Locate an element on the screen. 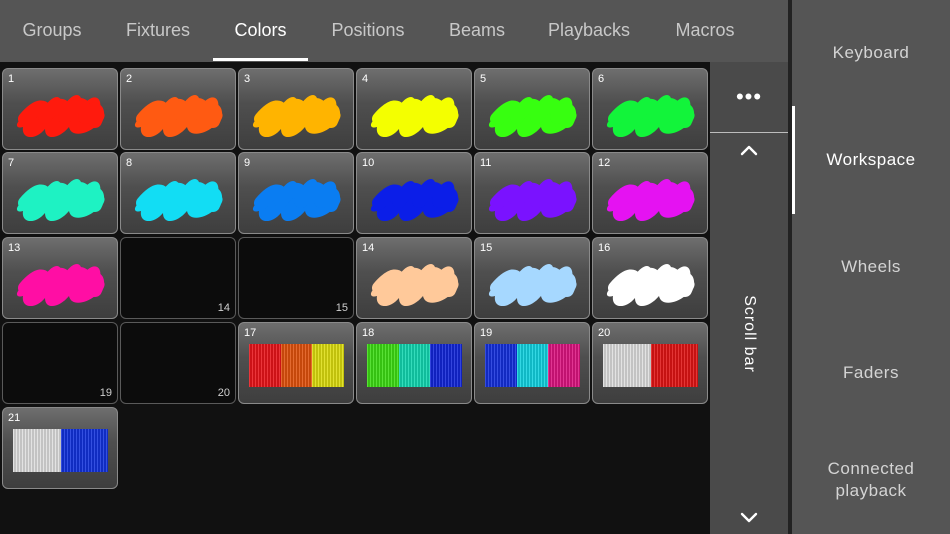  color-preset-tile: 14 is located at coordinates (414, 278).